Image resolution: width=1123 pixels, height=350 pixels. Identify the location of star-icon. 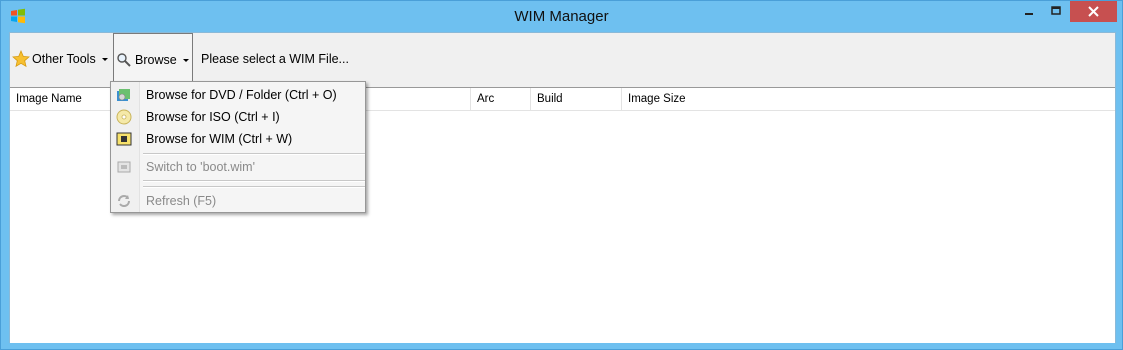
(21, 59).